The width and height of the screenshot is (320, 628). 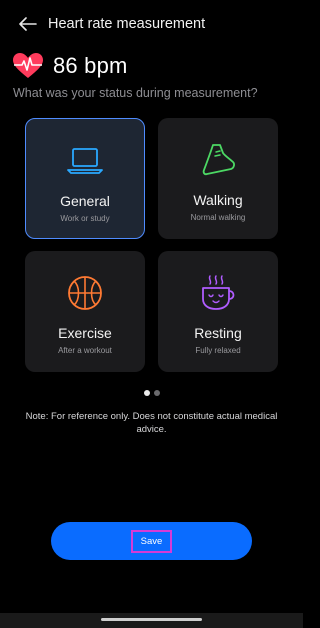 I want to click on save-button: Save, so click(x=151, y=541).